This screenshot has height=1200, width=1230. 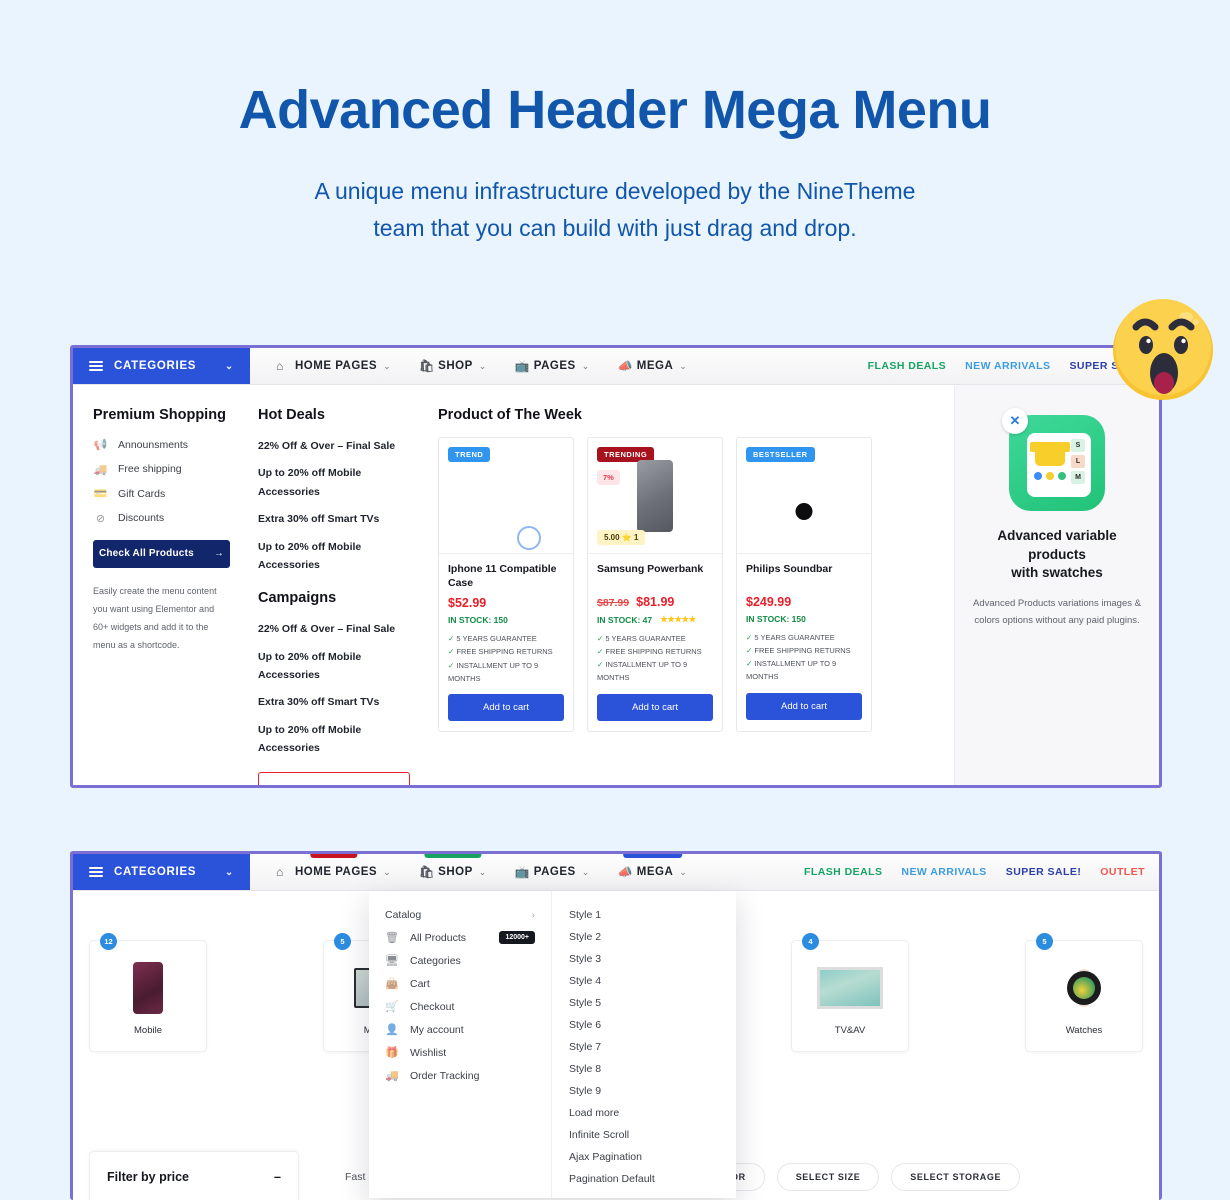 I want to click on chip-select-size: SELECT SIZE, so click(x=828, y=1177).